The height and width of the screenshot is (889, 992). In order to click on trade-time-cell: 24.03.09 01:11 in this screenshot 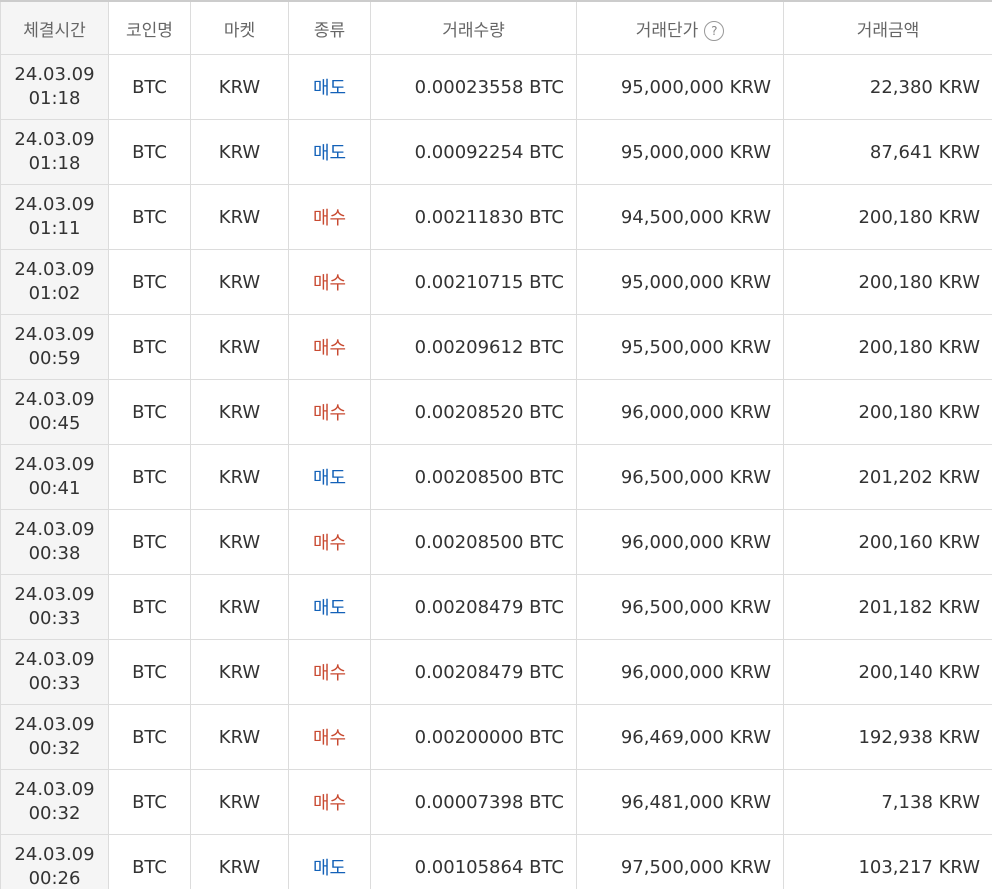, I will do `click(54, 217)`.